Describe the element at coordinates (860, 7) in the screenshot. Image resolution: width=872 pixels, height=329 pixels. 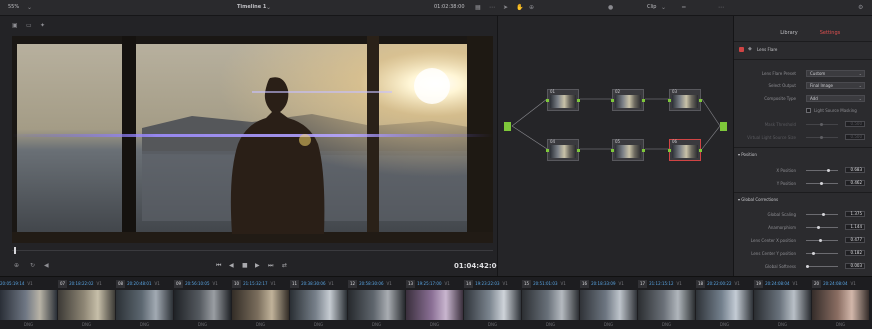
I see `settings-icon: ⚙` at that location.